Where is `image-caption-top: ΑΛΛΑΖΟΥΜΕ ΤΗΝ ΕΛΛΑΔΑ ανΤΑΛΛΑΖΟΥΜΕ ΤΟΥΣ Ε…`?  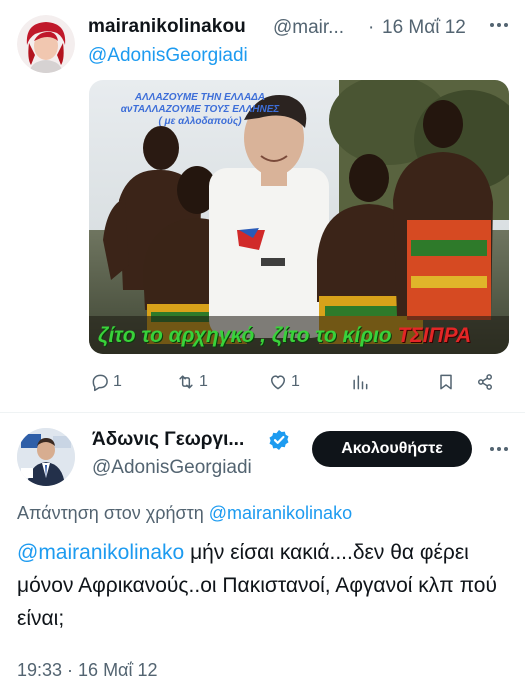
image-caption-top: ΑΛΛΑΖΟΥΜΕ ΤΗΝ ΕΛΛΑΔΑ ανΤΑΛΛΑΖΟΥΜΕ ΤΟΥΣ Ε… is located at coordinates (200, 110).